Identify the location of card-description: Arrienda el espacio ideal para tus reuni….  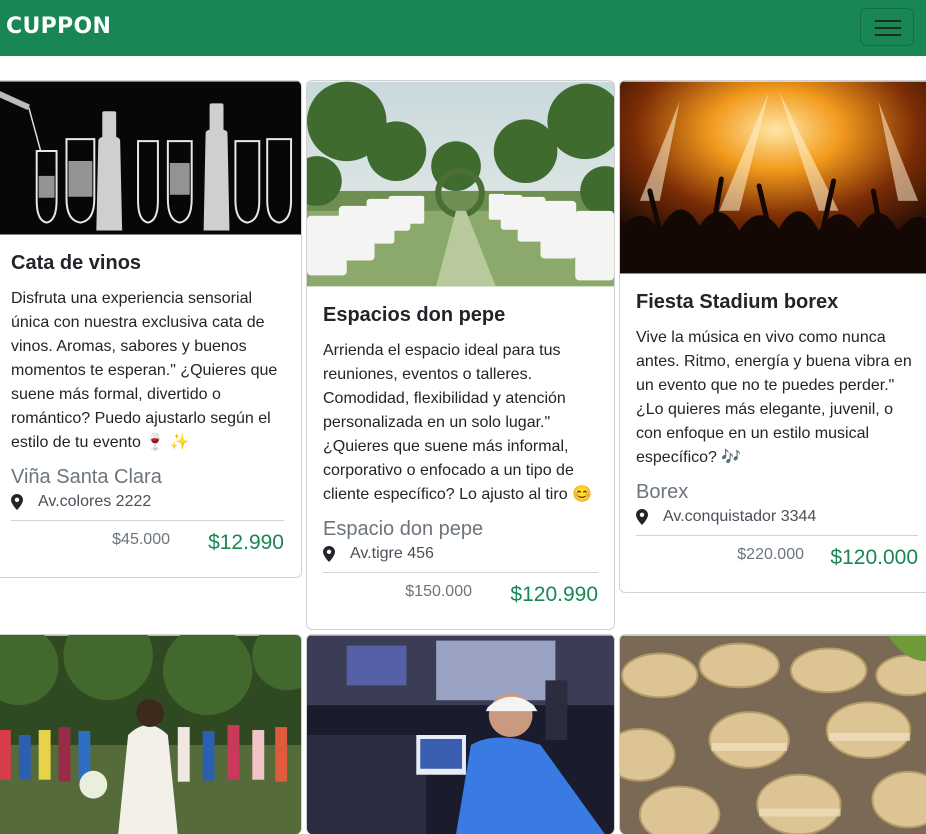
(457, 422).